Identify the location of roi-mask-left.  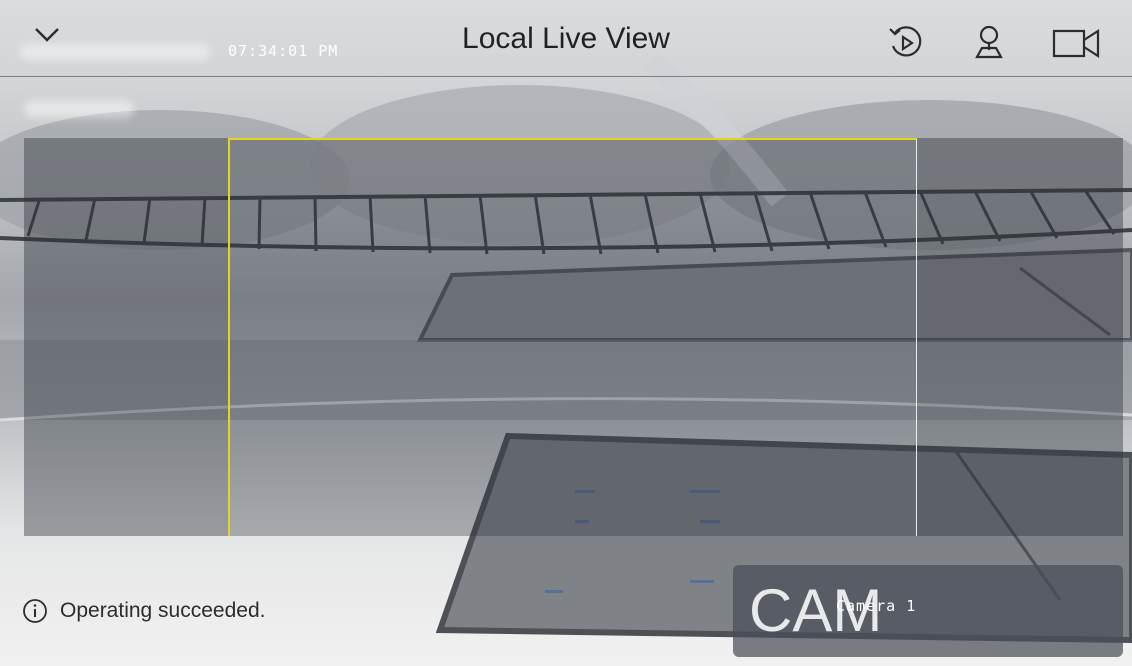
(126, 337).